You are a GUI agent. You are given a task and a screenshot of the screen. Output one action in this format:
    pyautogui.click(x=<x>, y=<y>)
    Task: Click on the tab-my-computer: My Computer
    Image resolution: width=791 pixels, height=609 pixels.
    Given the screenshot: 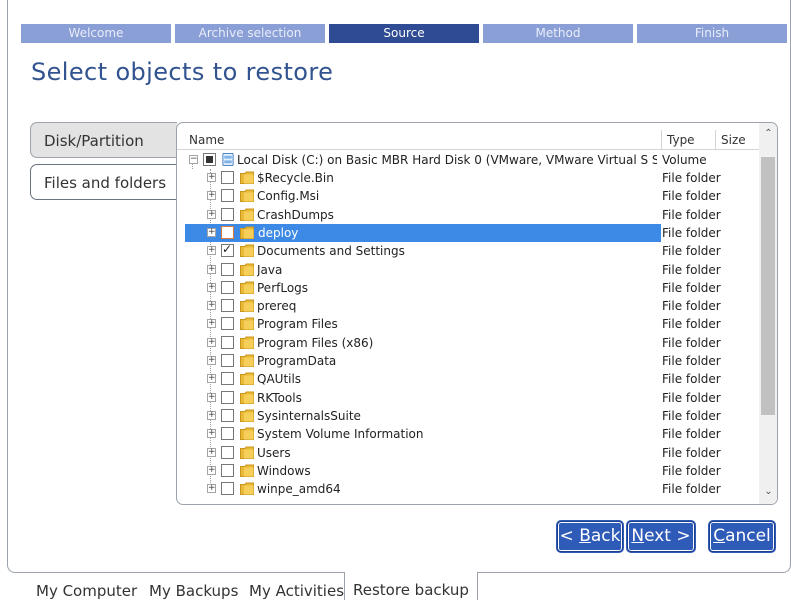 What is the action you would take?
    pyautogui.click(x=86, y=586)
    